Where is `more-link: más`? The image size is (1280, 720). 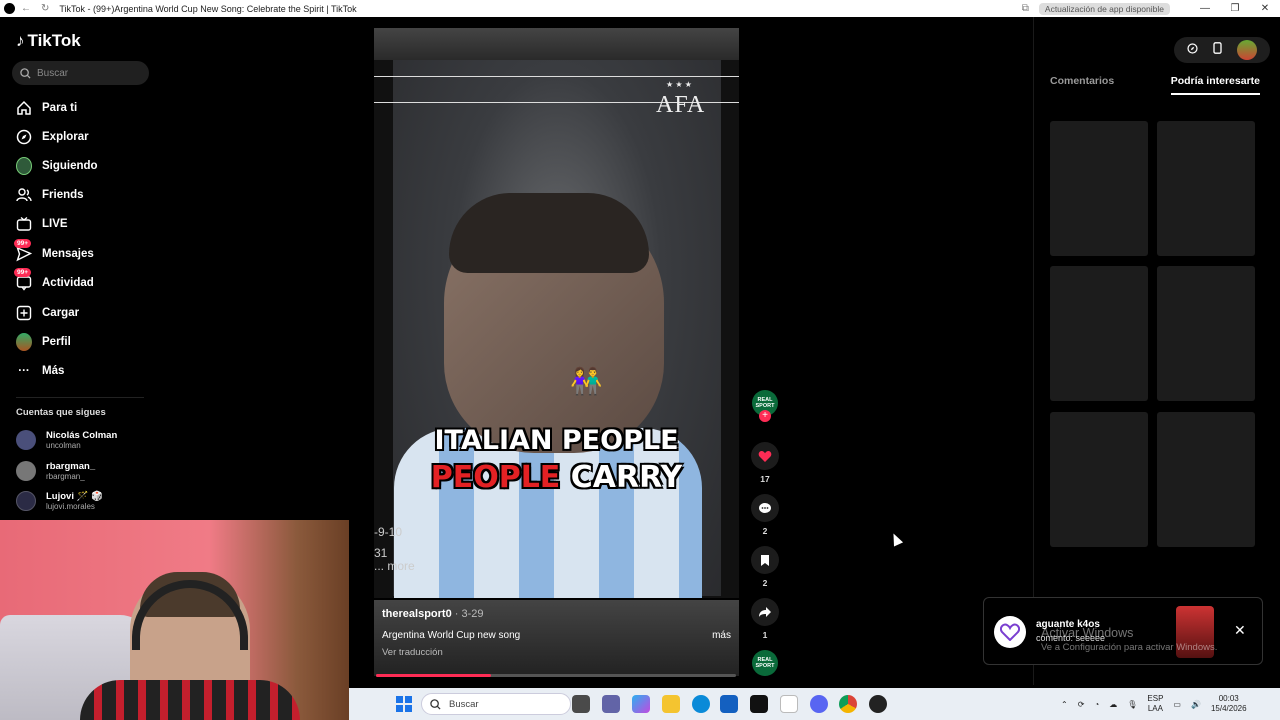 more-link: más is located at coordinates (721, 635).